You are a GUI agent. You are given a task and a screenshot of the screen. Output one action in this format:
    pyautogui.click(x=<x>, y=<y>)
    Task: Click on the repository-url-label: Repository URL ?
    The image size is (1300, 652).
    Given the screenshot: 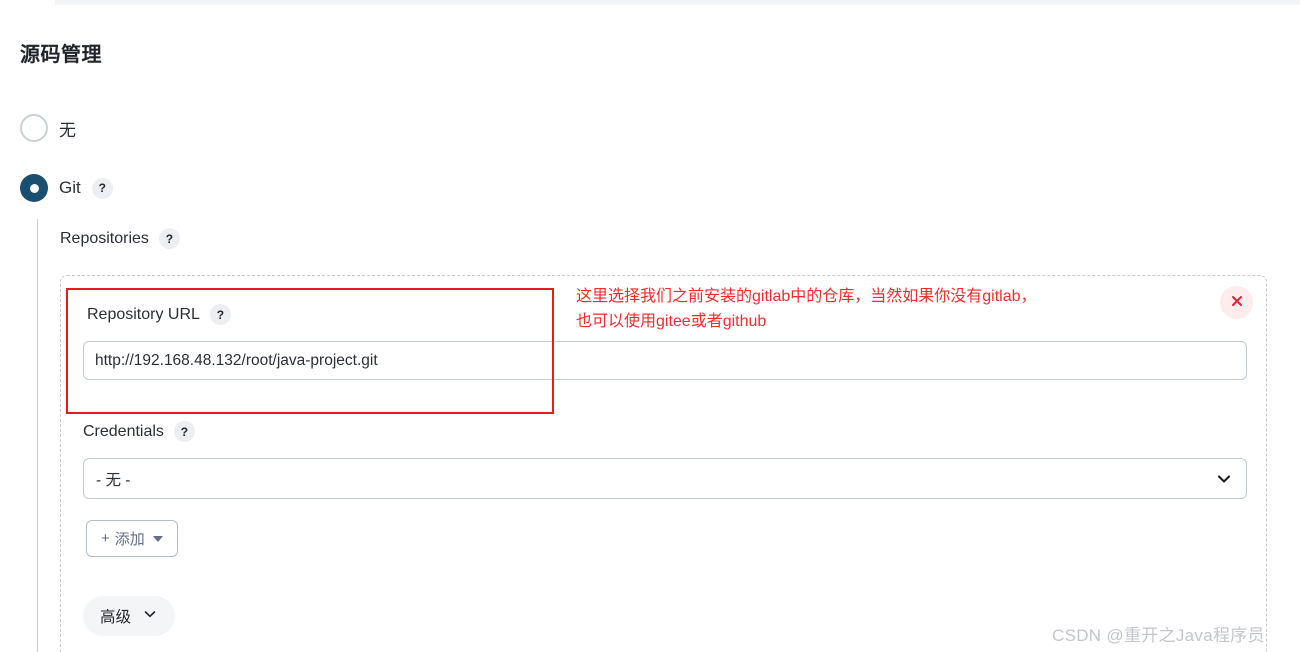 What is the action you would take?
    pyautogui.click(x=159, y=314)
    